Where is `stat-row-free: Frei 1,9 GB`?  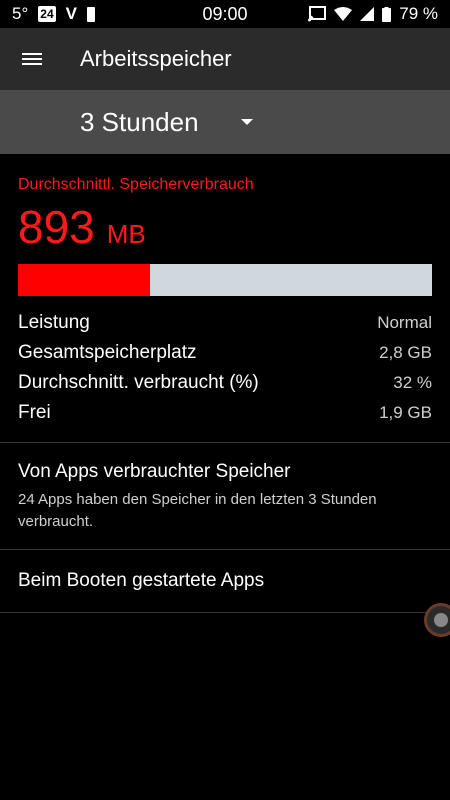 stat-row-free: Frei 1,9 GB is located at coordinates (225, 413).